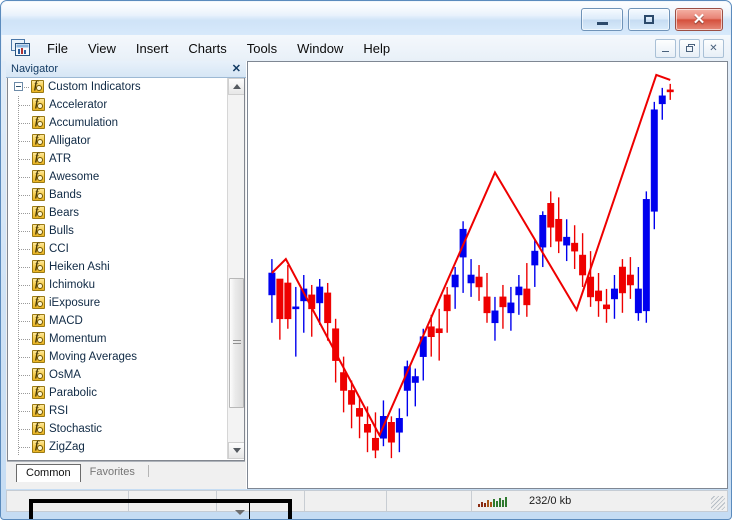 The height and width of the screenshot is (520, 732). What do you see at coordinates (117, 231) in the screenshot?
I see `tree-node-bulls: Bulls` at bounding box center [117, 231].